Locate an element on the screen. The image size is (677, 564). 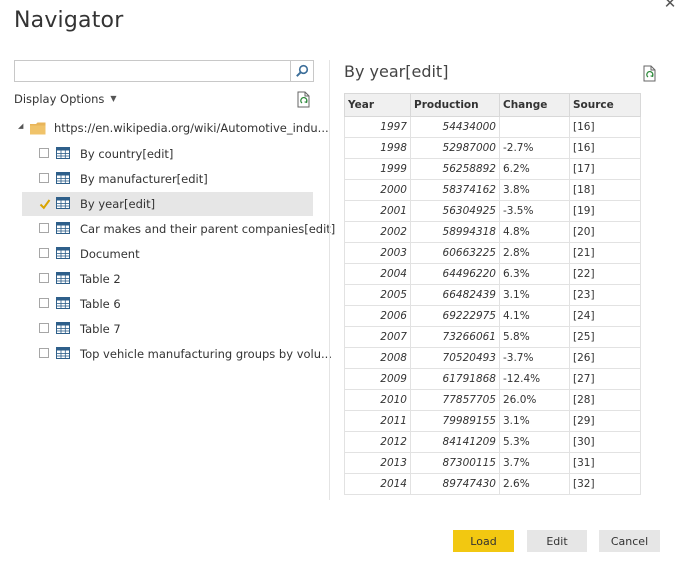
tree-item: By manufacturer[edit] is located at coordinates (167, 179).